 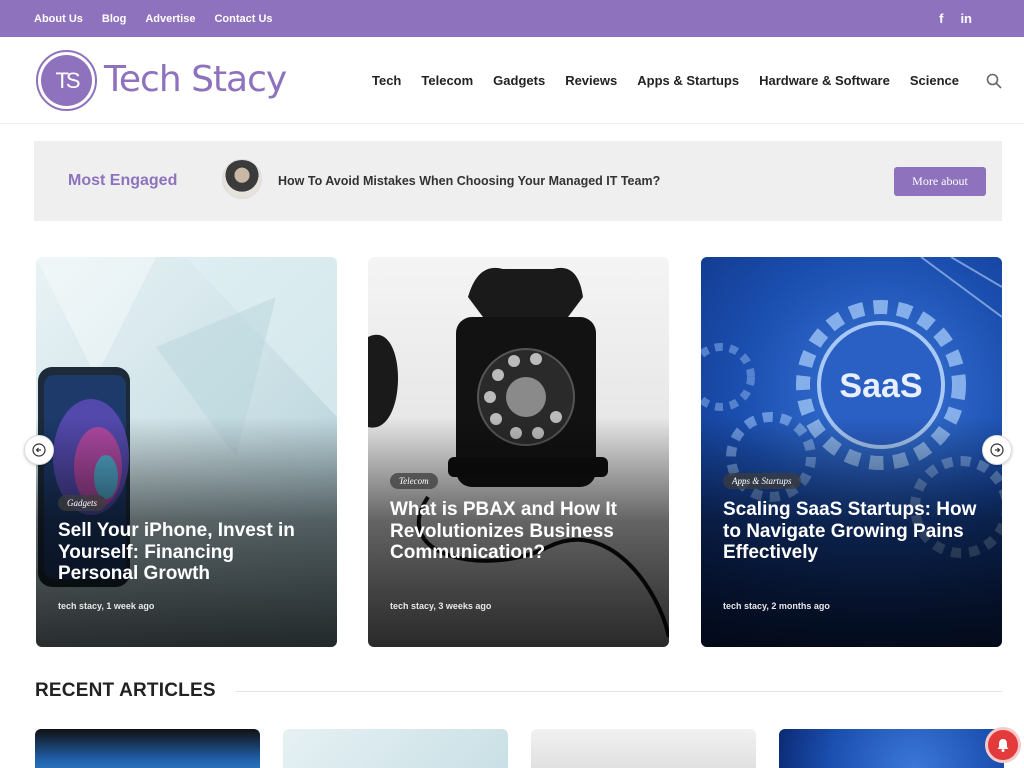 What do you see at coordinates (170, 19) in the screenshot?
I see `advertise-link: Advertise` at bounding box center [170, 19].